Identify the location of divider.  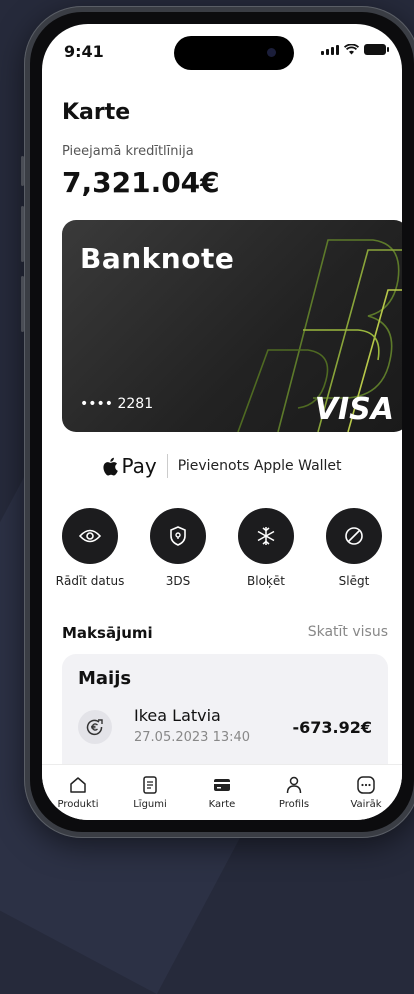
(167, 466).